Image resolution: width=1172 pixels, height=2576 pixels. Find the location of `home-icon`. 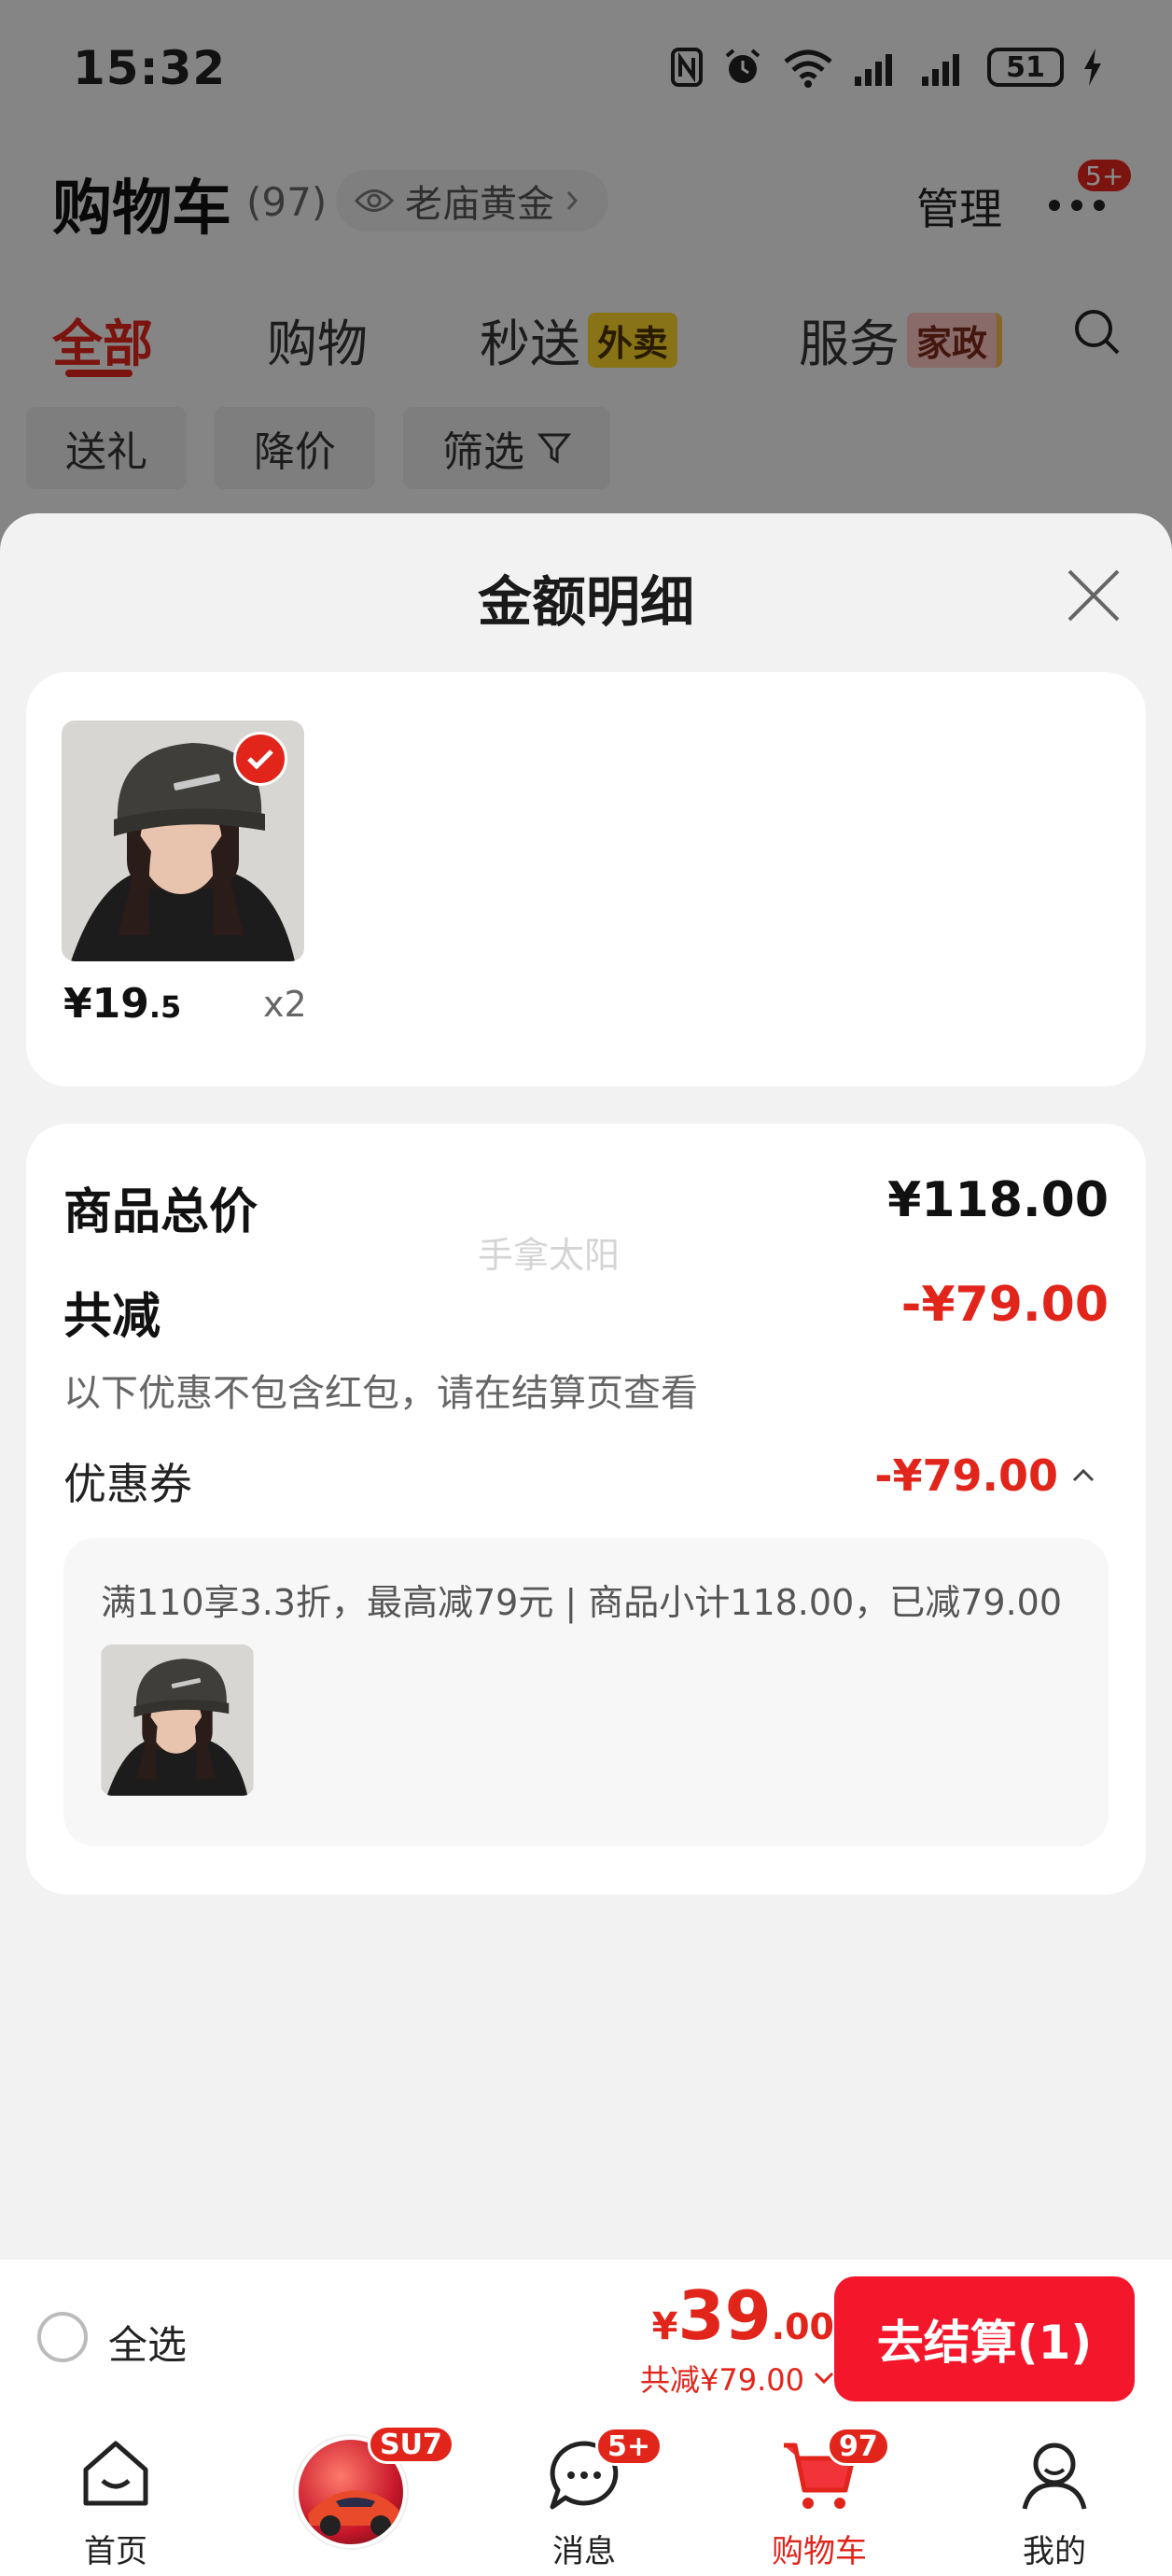

home-icon is located at coordinates (115, 2473).